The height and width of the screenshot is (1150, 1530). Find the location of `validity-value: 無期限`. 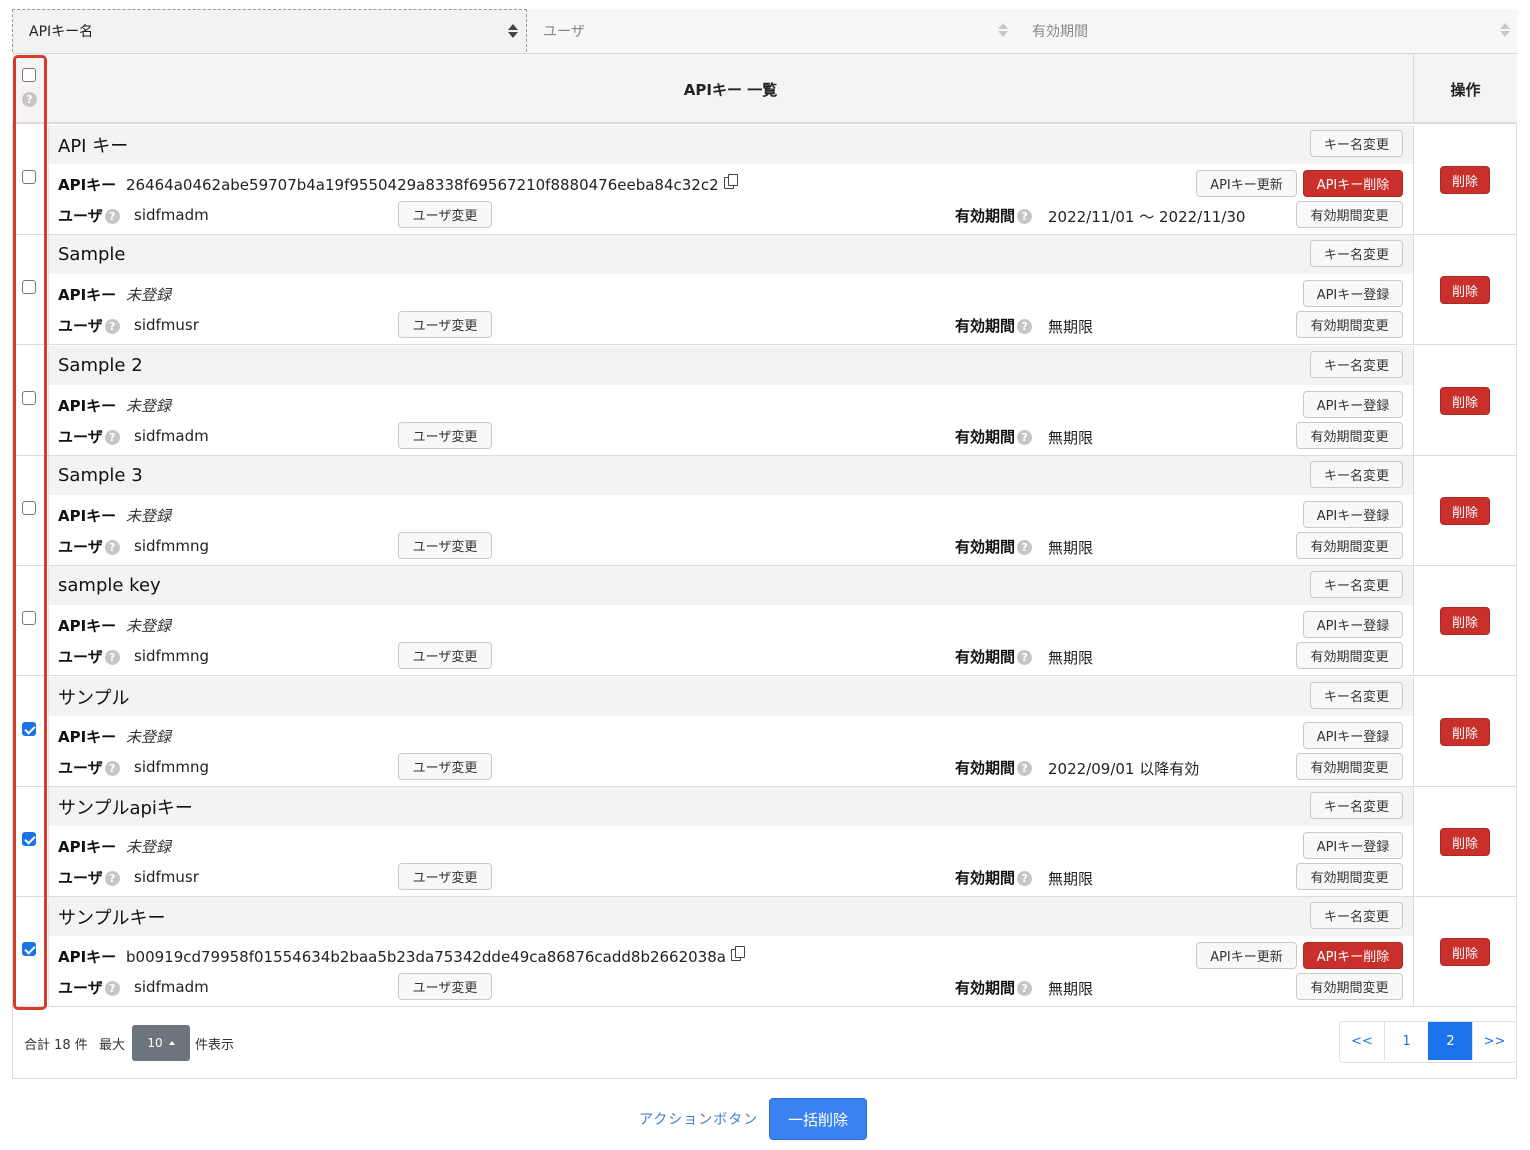

validity-value: 無期限 is located at coordinates (1071, 879).